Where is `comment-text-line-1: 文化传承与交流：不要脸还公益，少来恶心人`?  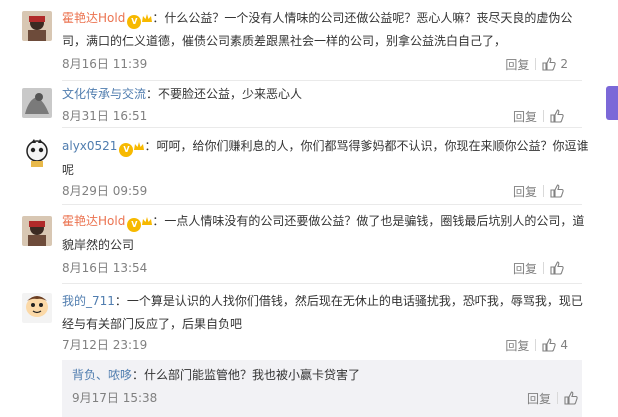 comment-text-line-1: 文化传承与交流：不要脸还公益，少来恶心人 is located at coordinates (182, 94).